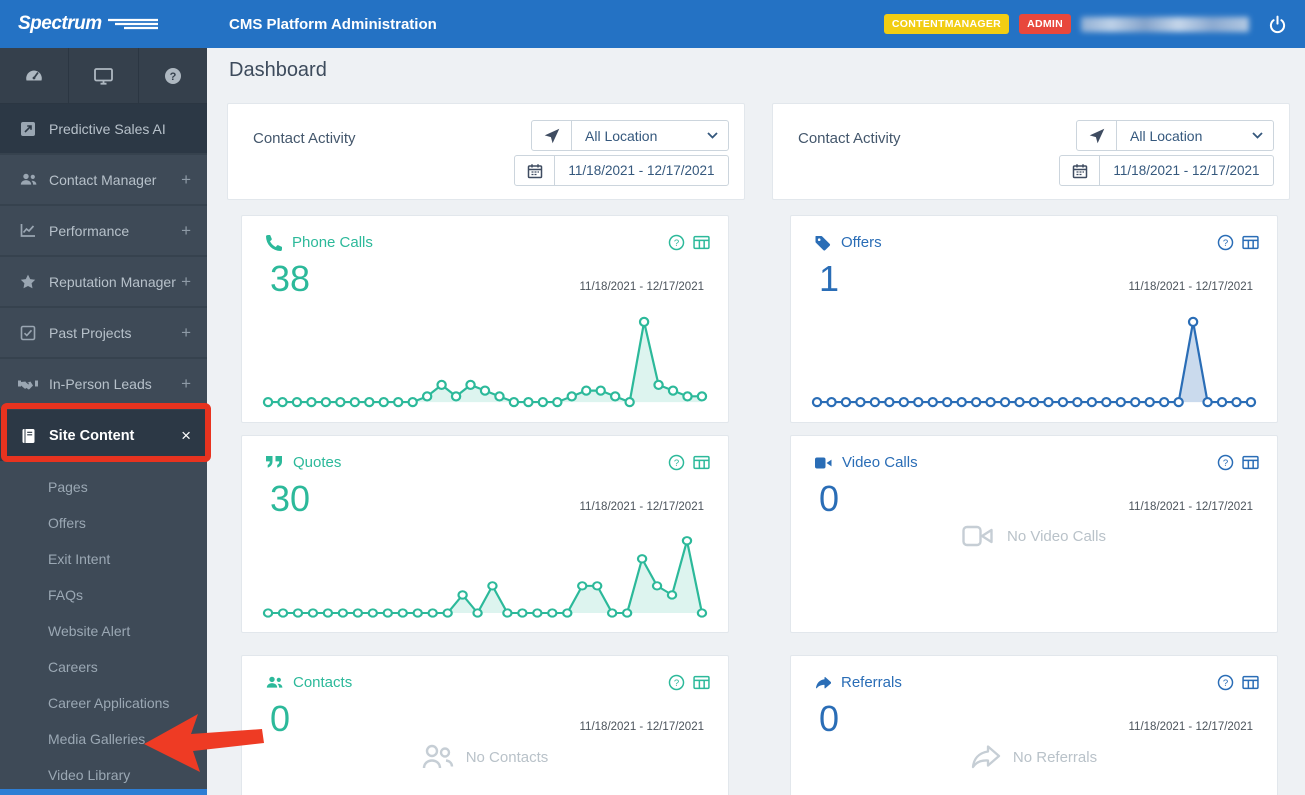 The width and height of the screenshot is (1305, 795). I want to click on sidebar-tab-help: ?, so click(173, 75).